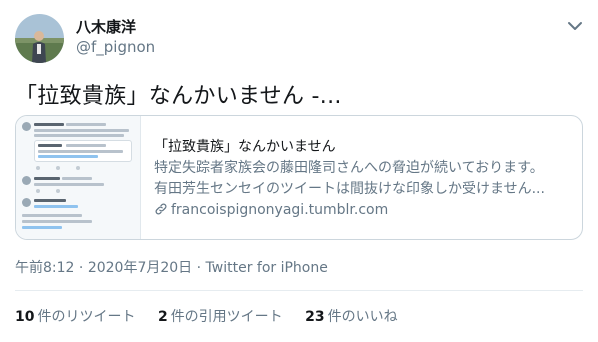  What do you see at coordinates (299, 290) in the screenshot?
I see `divider` at bounding box center [299, 290].